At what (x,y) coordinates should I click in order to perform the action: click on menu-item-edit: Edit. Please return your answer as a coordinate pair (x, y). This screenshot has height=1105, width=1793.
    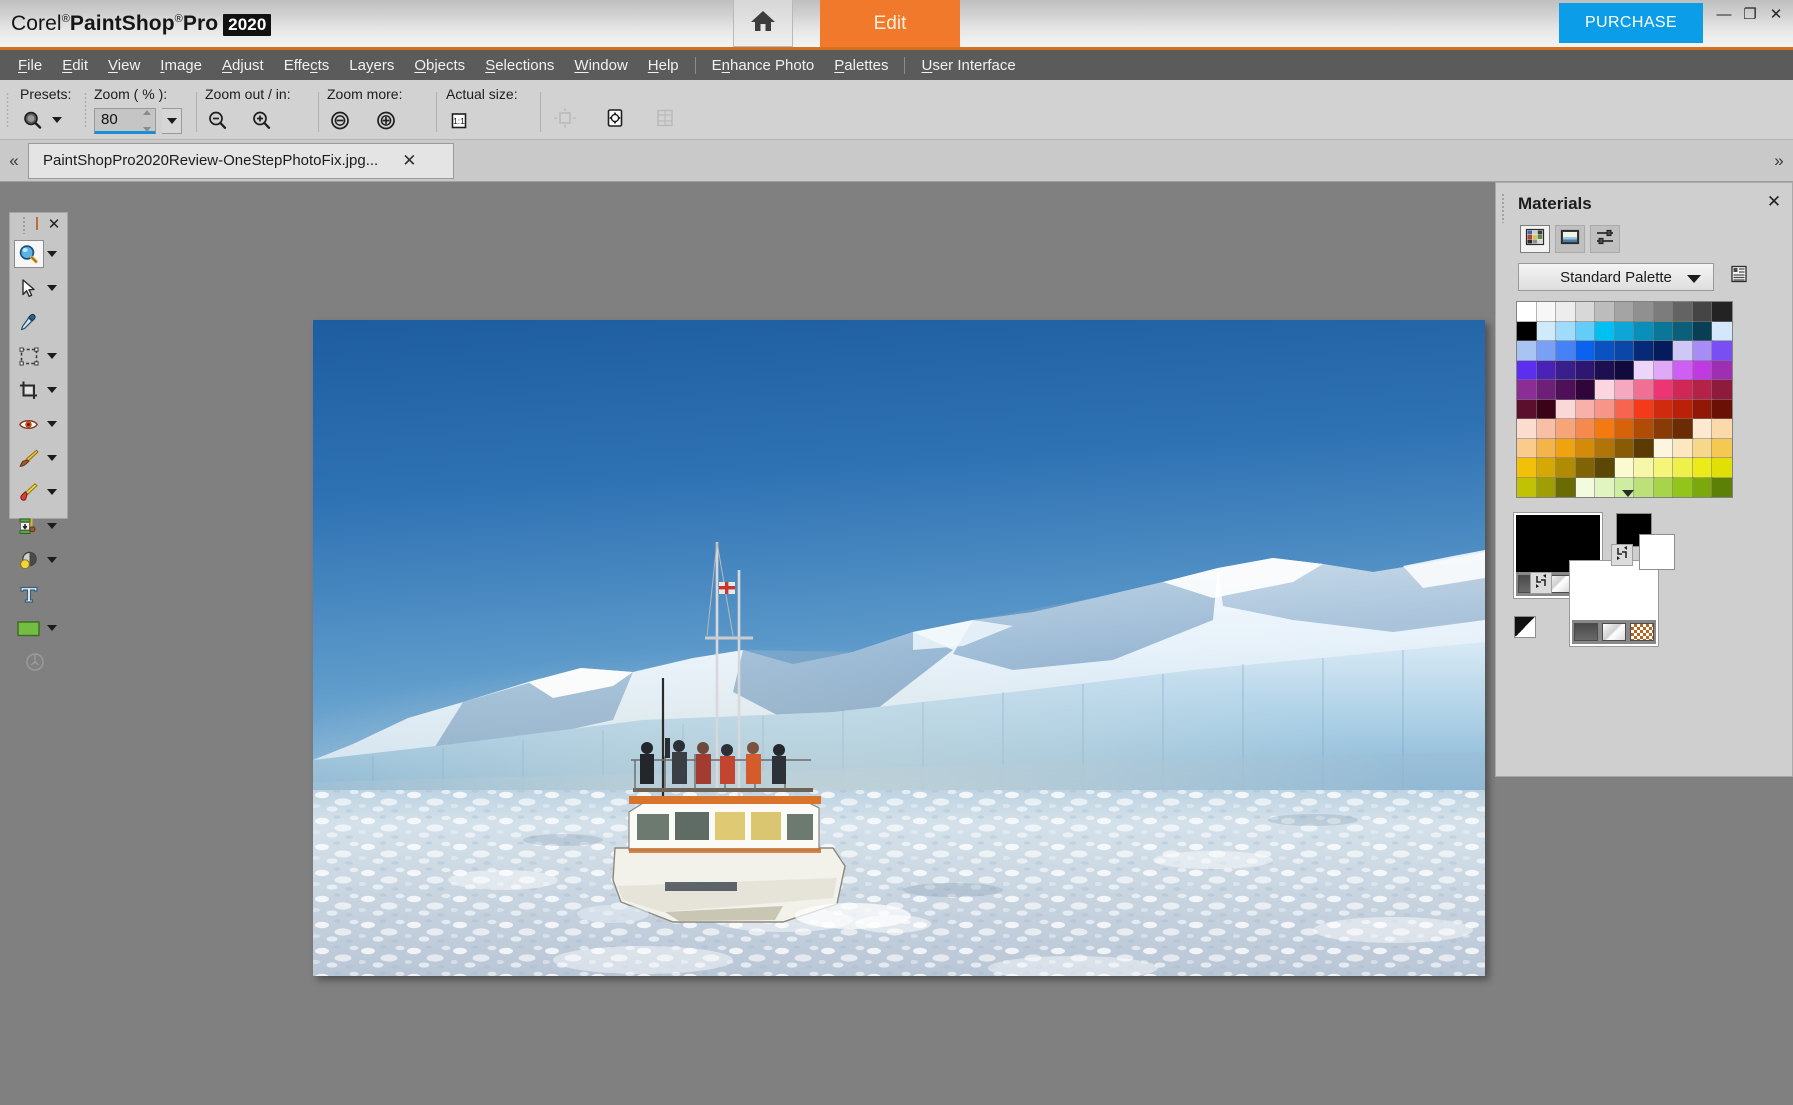
    Looking at the image, I should click on (75, 65).